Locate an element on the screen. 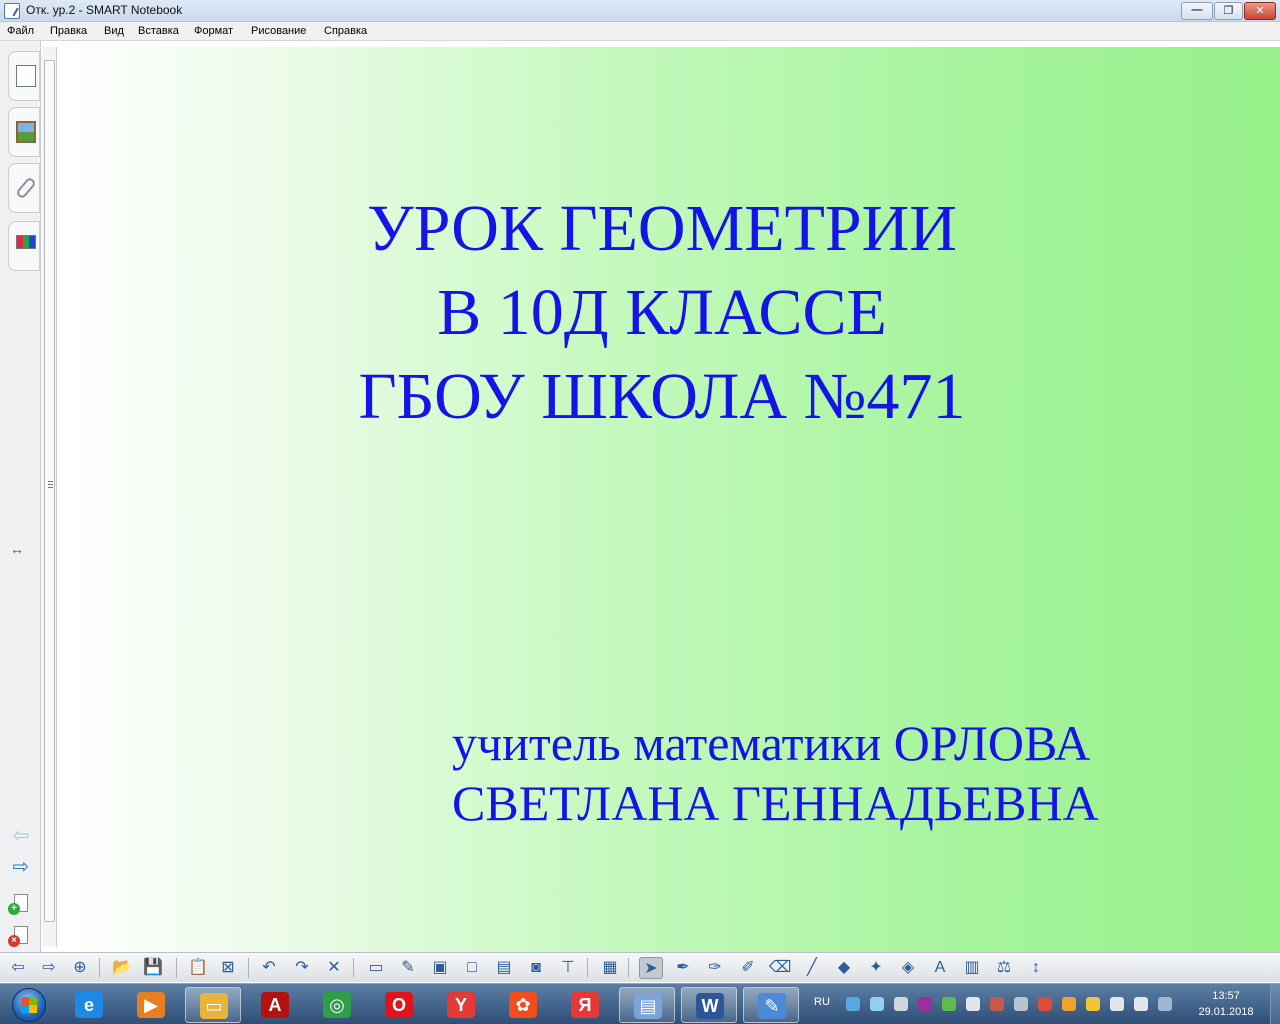 The image size is (1280, 1024). previous-page-button: ⇦ is located at coordinates (21, 836).